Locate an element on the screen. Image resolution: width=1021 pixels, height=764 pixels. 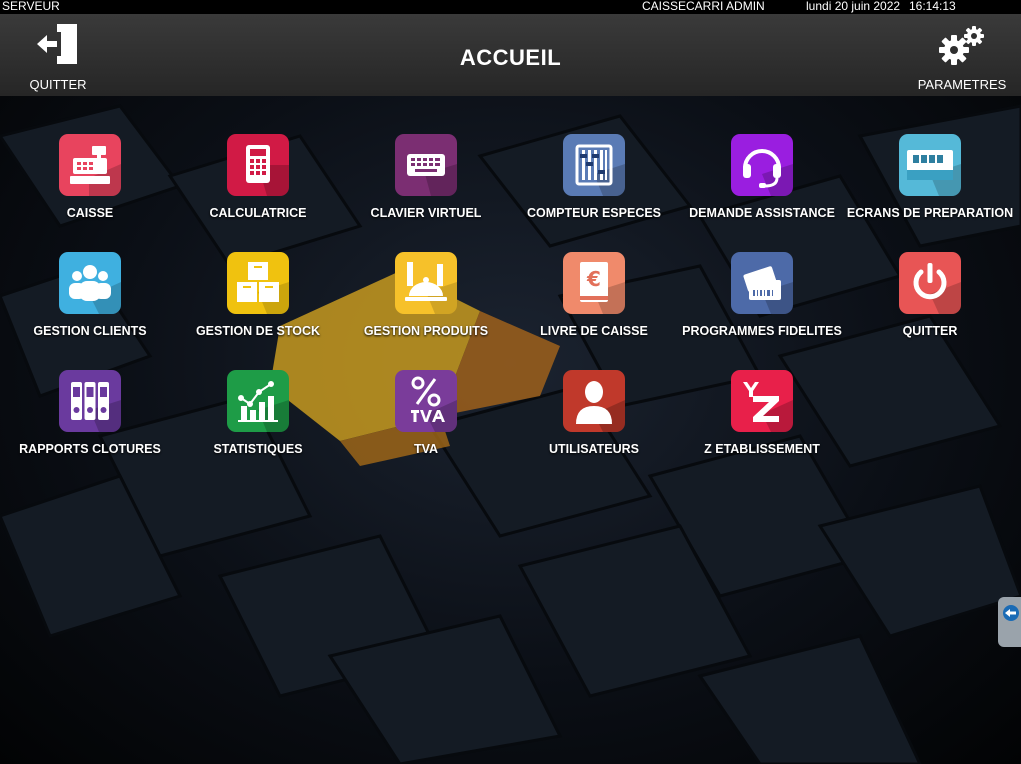
tile-demande-assistance: DEMANDE ASSISTANCE is located at coordinates (762, 189).